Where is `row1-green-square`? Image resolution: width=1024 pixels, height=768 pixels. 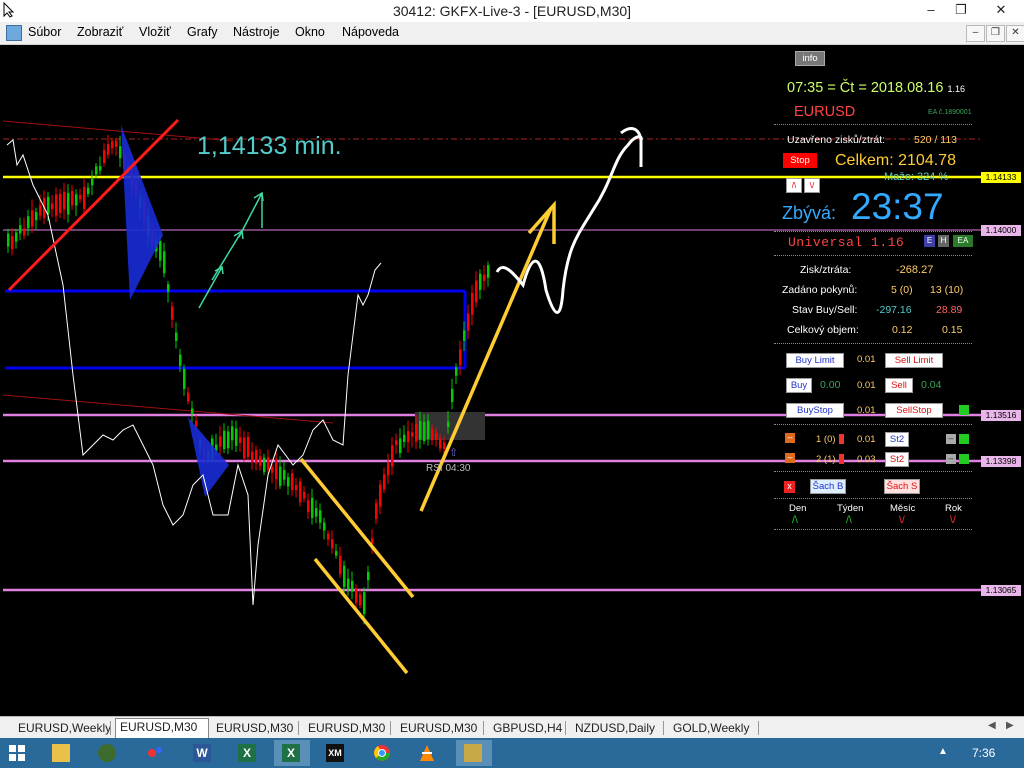 row1-green-square is located at coordinates (964, 439).